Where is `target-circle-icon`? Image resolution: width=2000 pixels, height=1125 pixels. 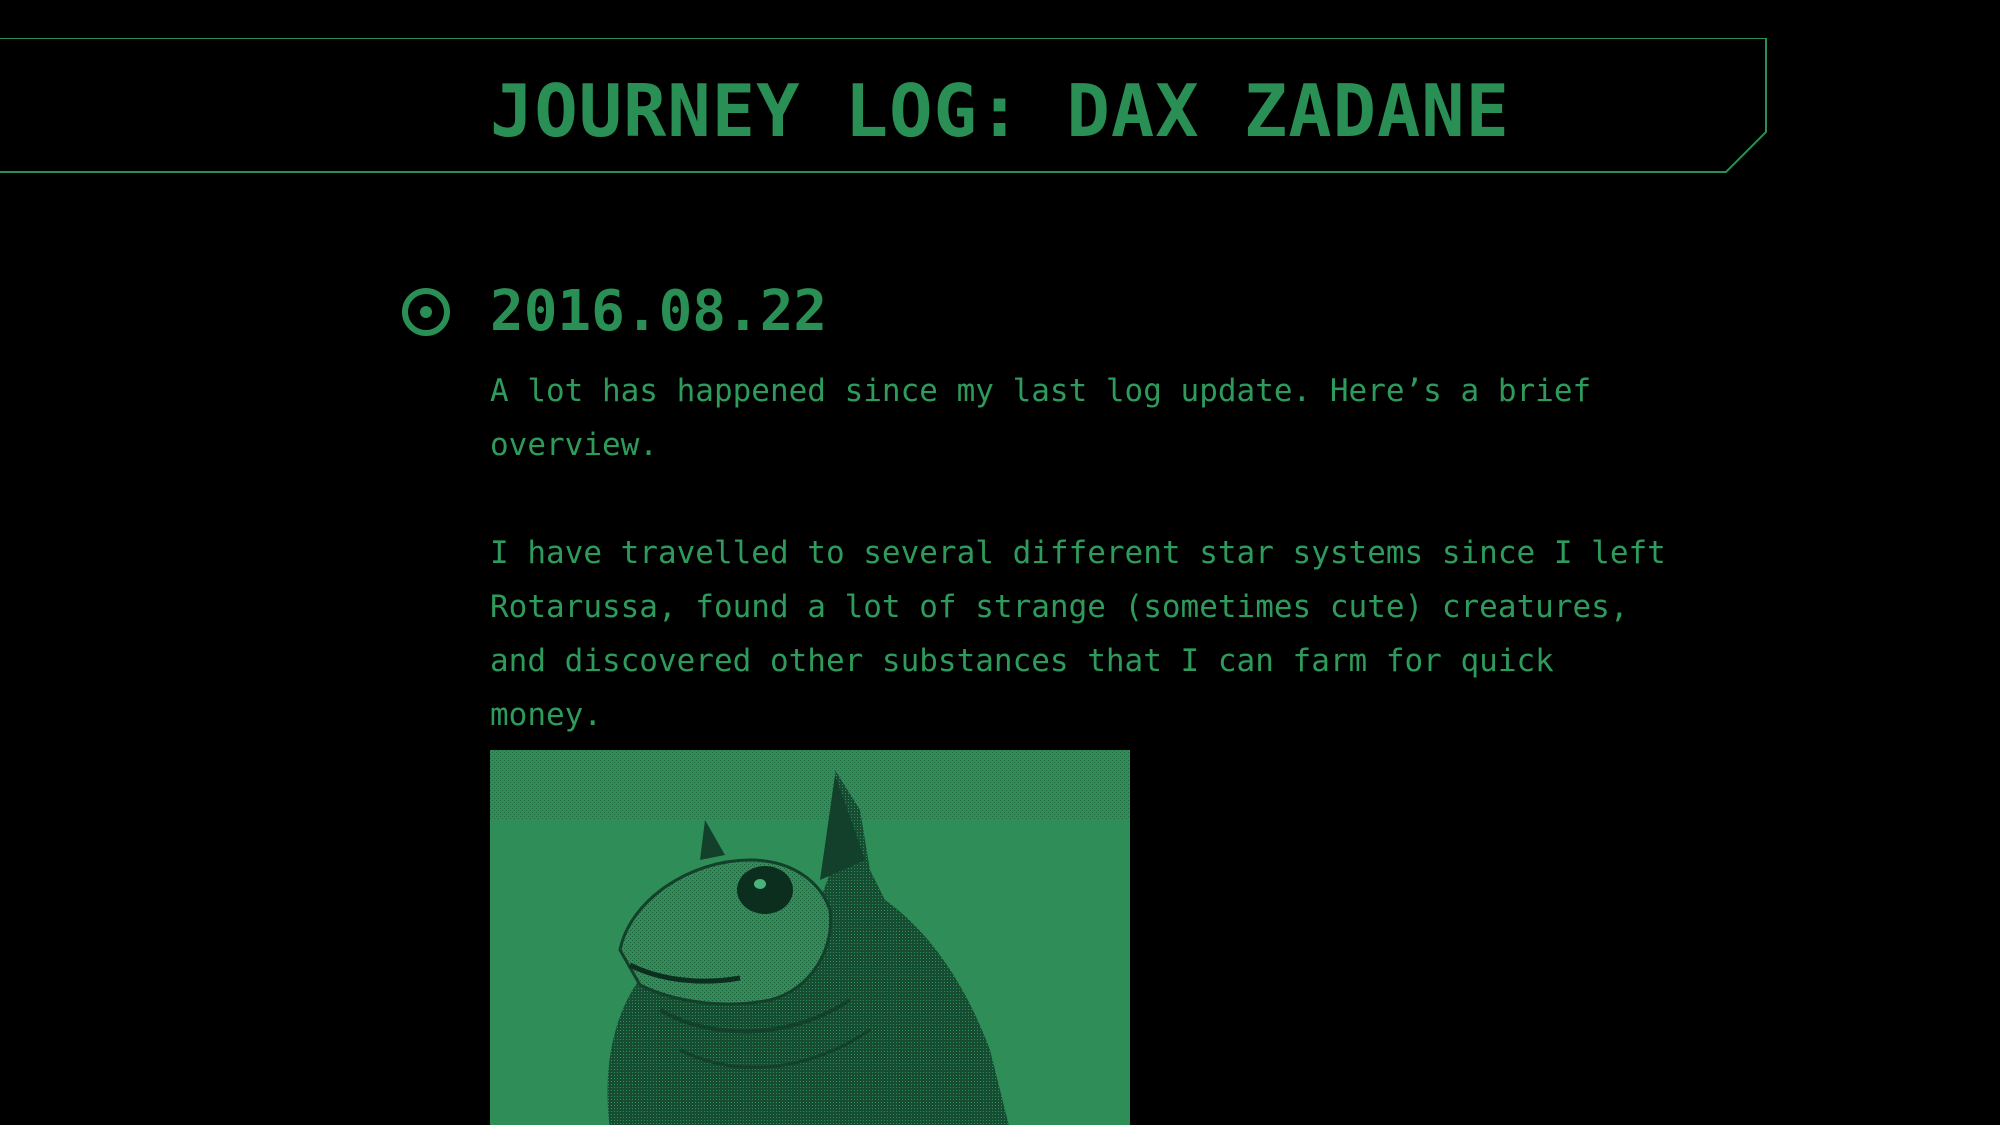 target-circle-icon is located at coordinates (426, 312).